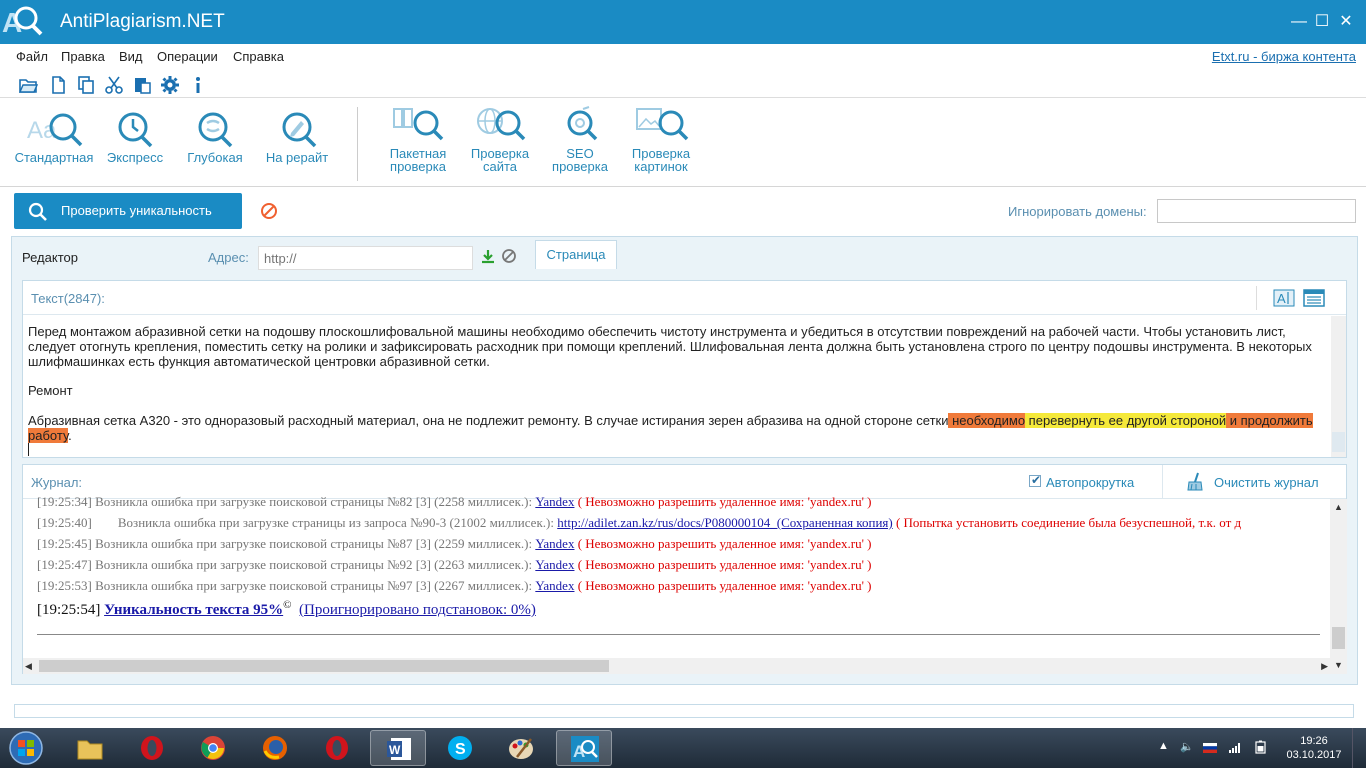 Image resolution: width=1366 pixels, height=768 pixels. I want to click on taskbar-chrome, so click(213, 748).